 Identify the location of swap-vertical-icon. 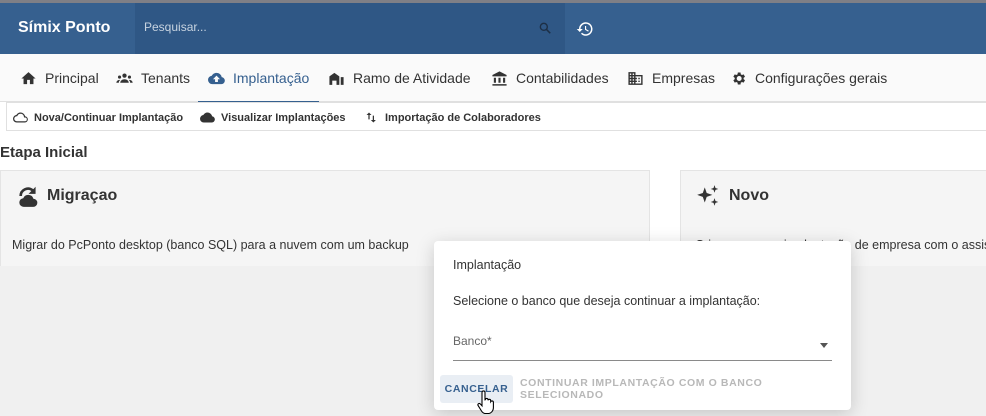
(371, 117).